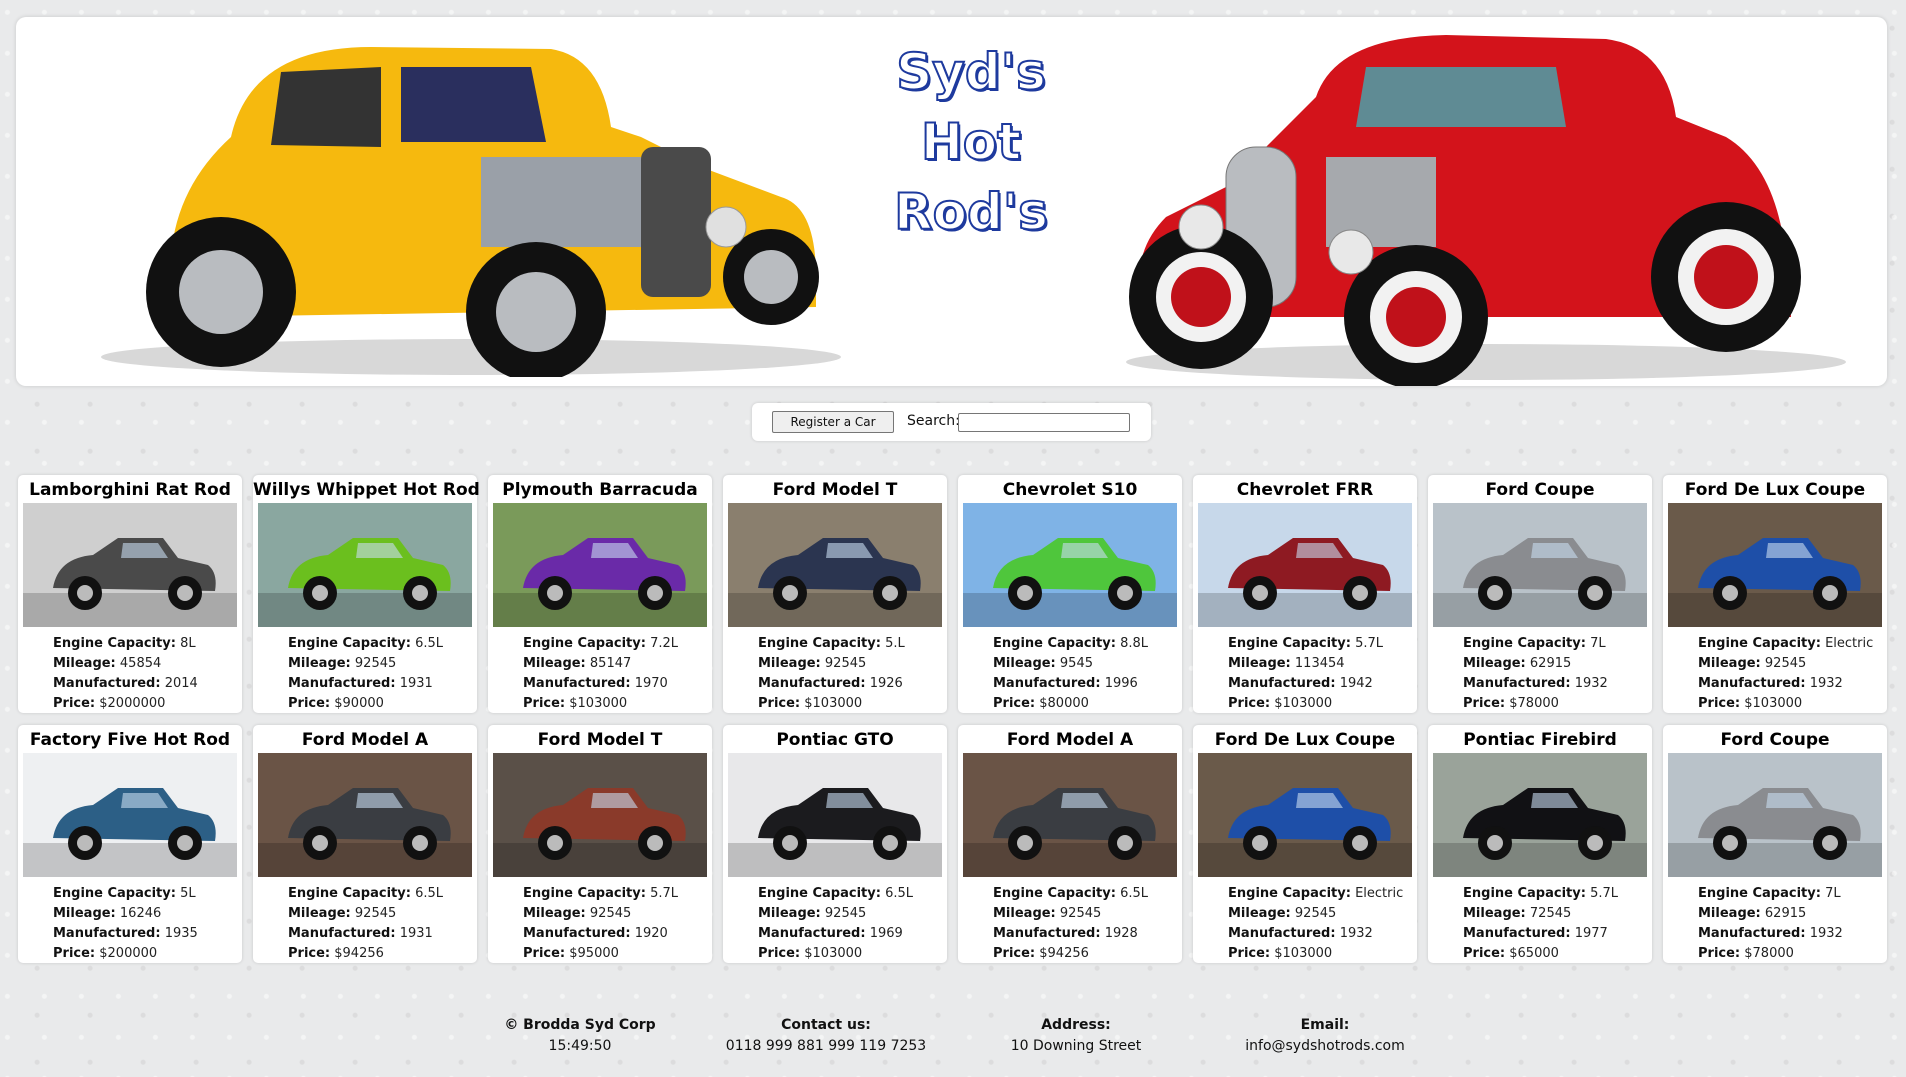 Image resolution: width=1906 pixels, height=1077 pixels. Describe the element at coordinates (1540, 740) in the screenshot. I see `car-name: Pontiac Firebird` at that location.